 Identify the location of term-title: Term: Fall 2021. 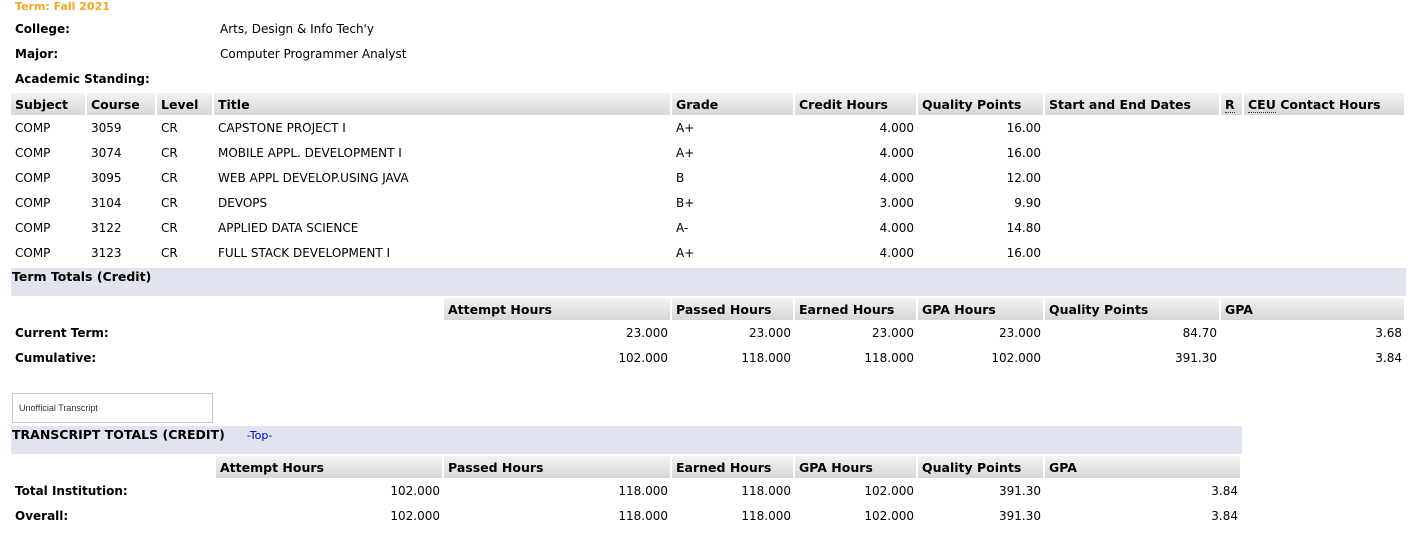
(62, 6).